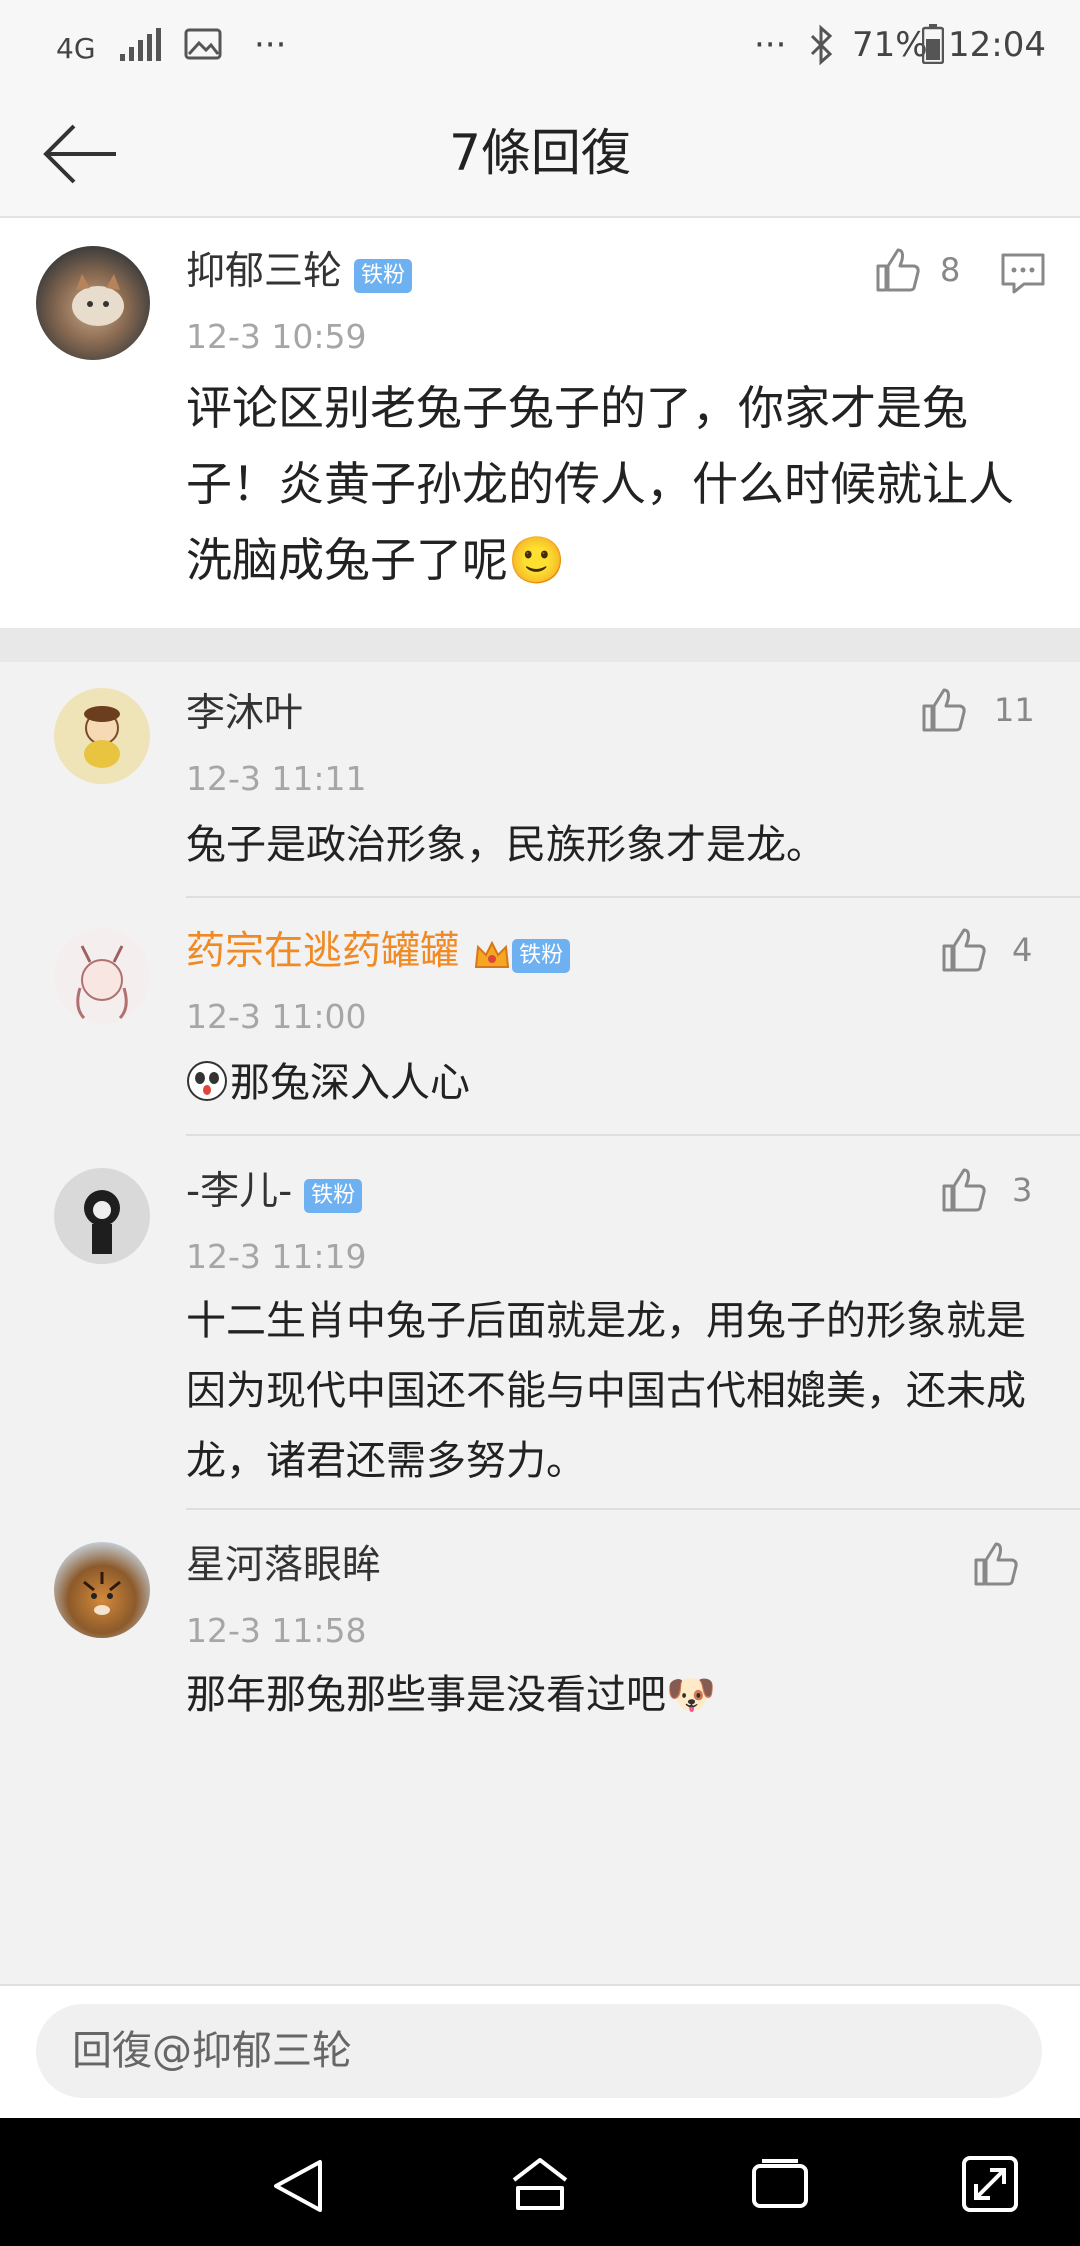  I want to click on reply-input: 回復@抑郁三轮, so click(539, 2051).